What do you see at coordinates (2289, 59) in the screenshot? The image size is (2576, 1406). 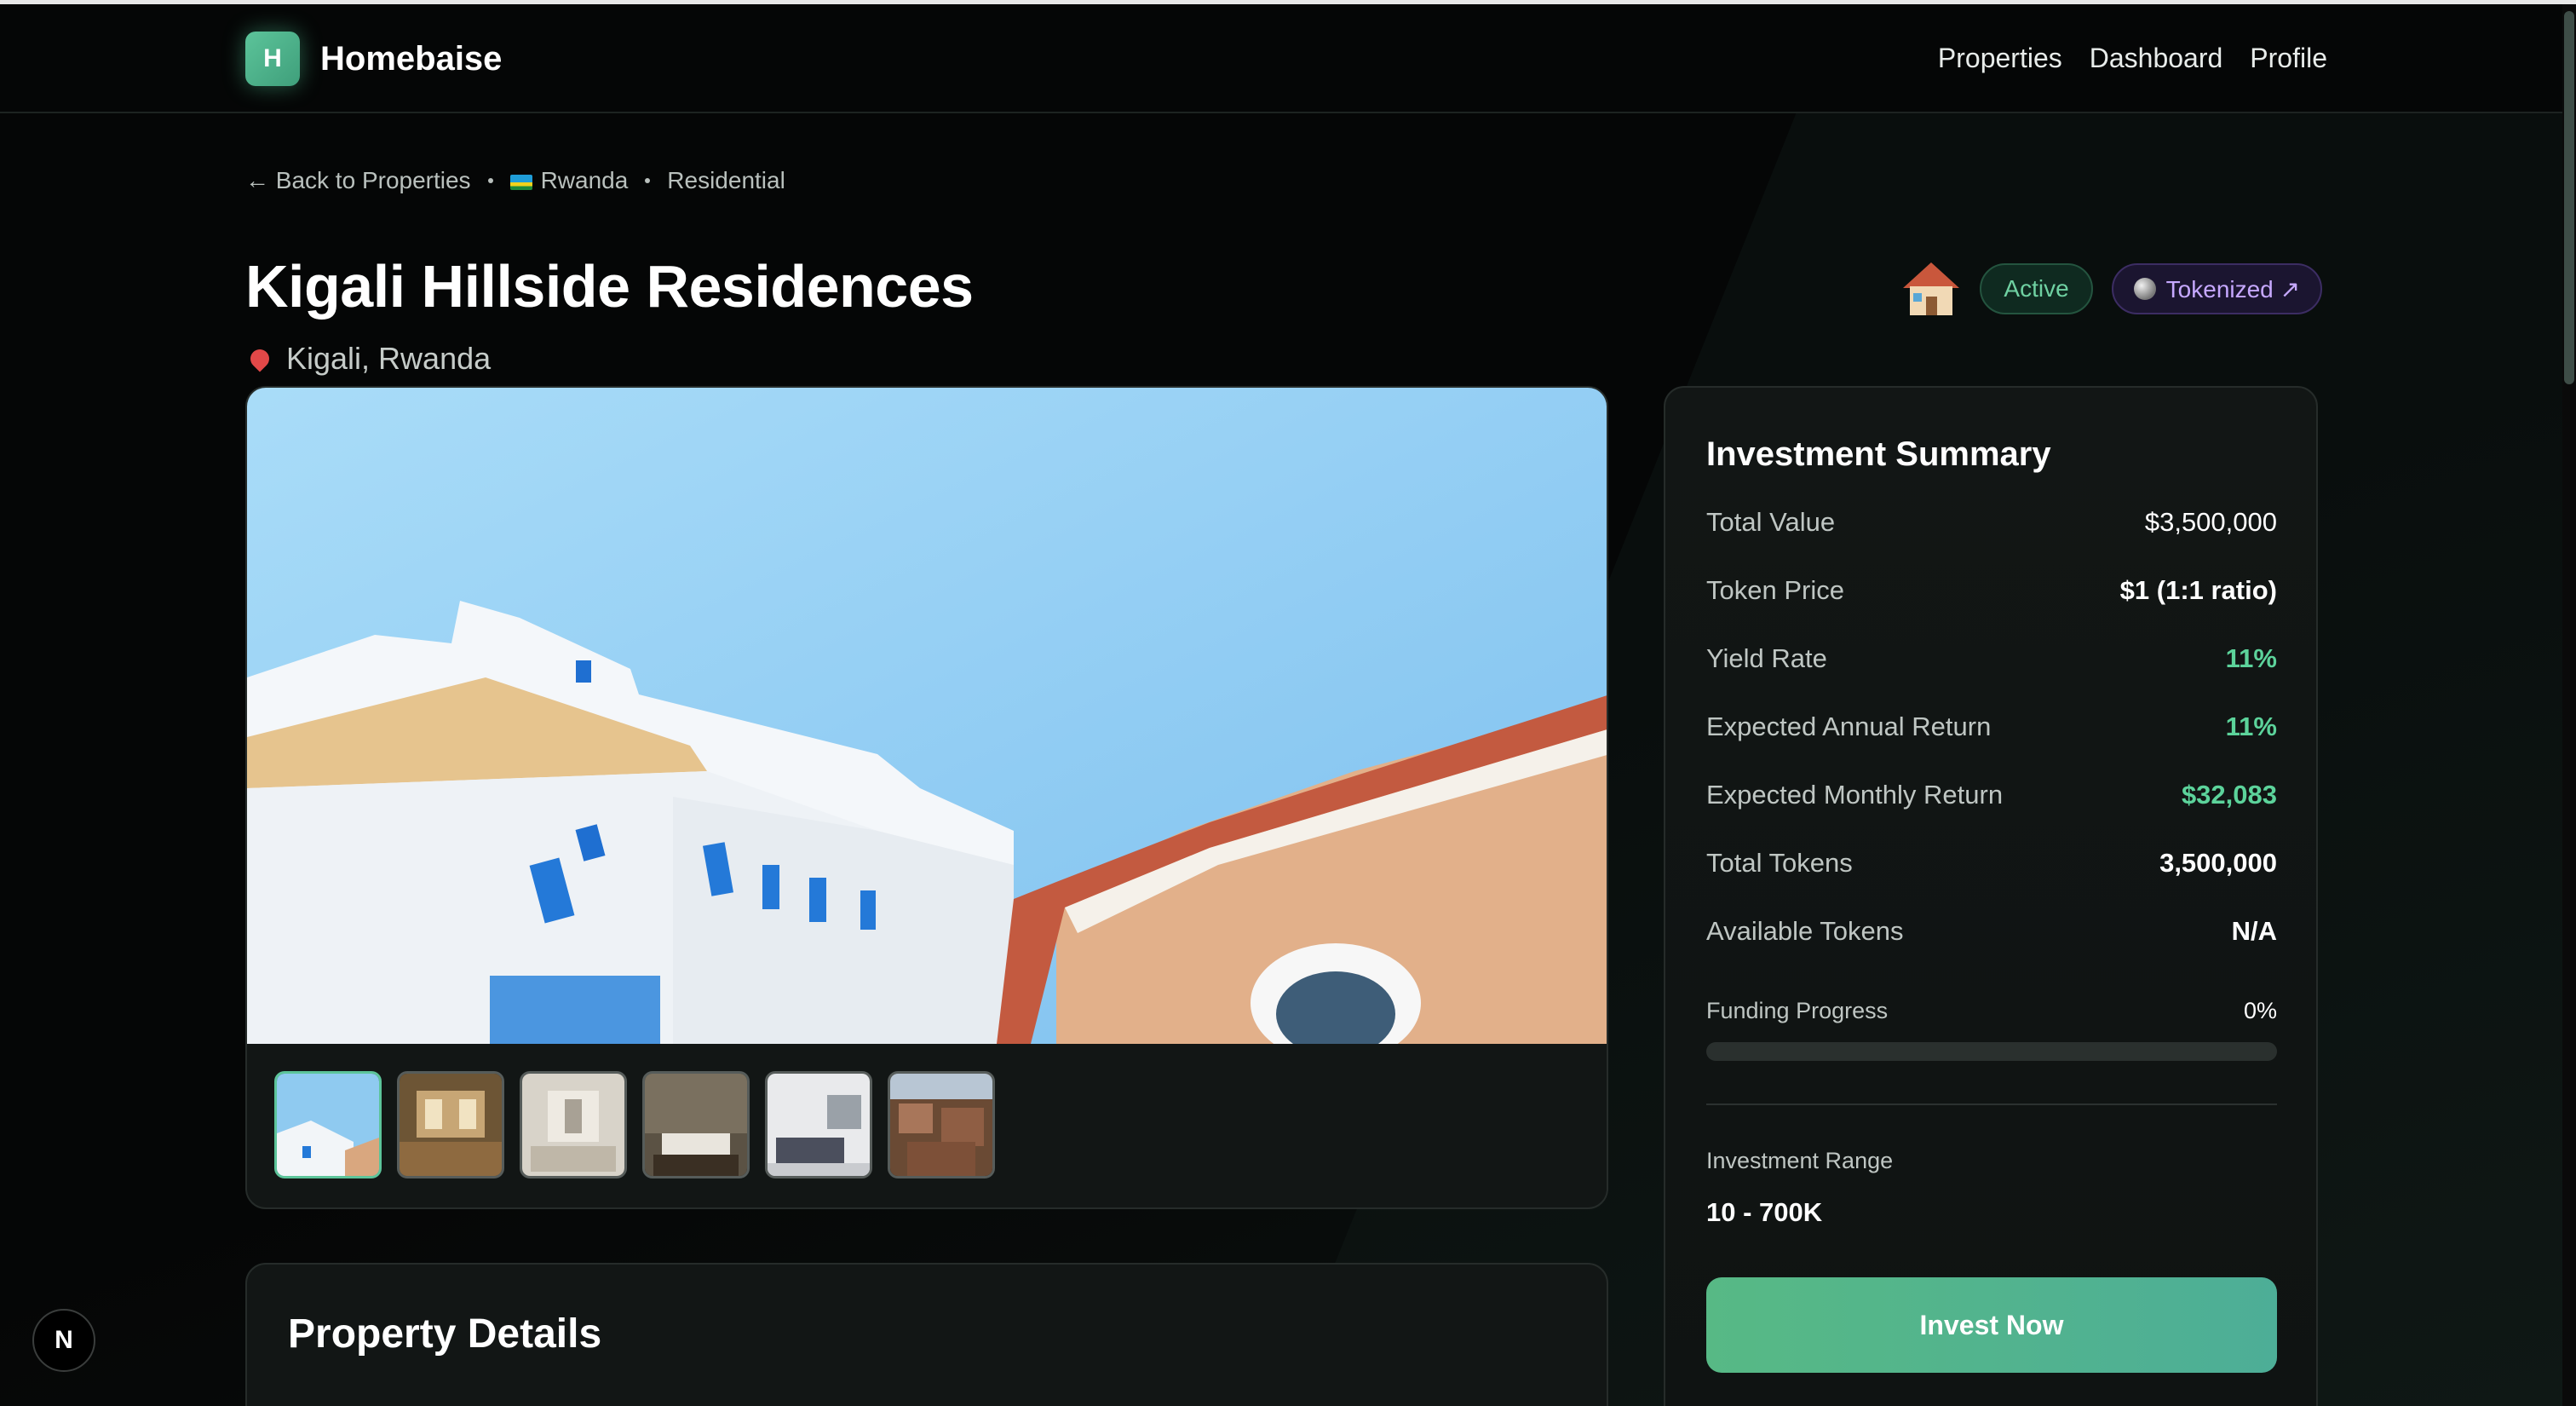 I see `nav-profile: Profile` at bounding box center [2289, 59].